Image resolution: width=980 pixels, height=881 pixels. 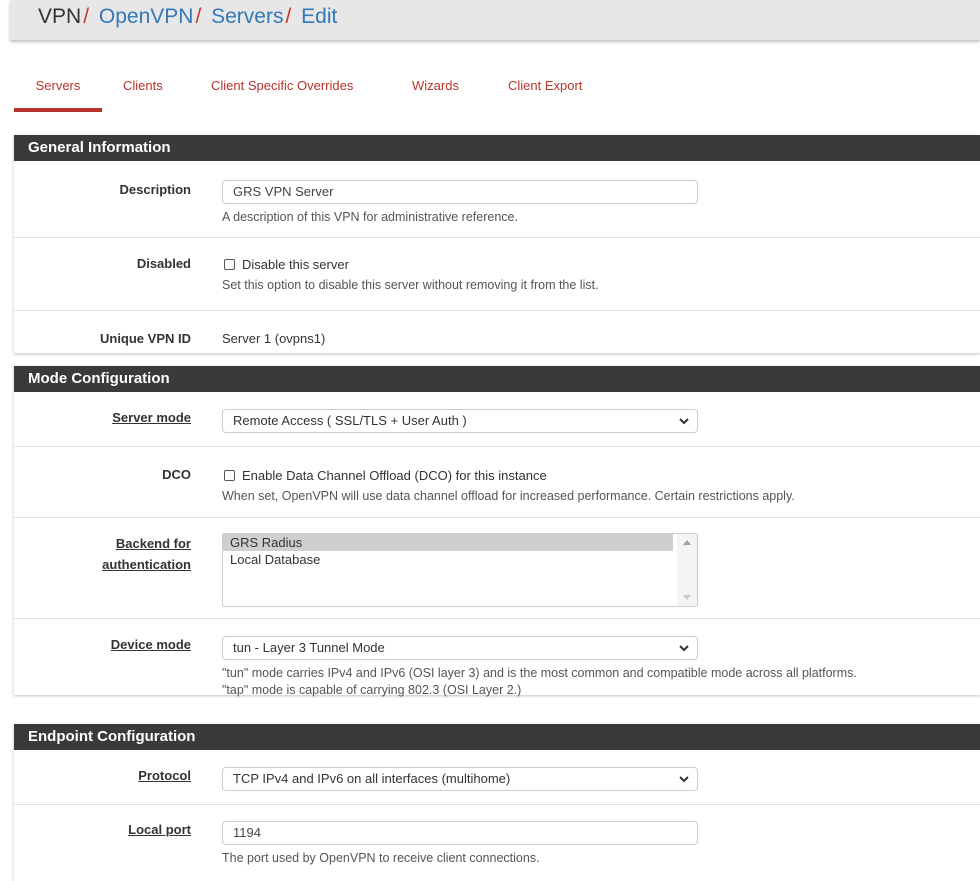 What do you see at coordinates (163, 263) in the screenshot?
I see `disabled-label: Disabled` at bounding box center [163, 263].